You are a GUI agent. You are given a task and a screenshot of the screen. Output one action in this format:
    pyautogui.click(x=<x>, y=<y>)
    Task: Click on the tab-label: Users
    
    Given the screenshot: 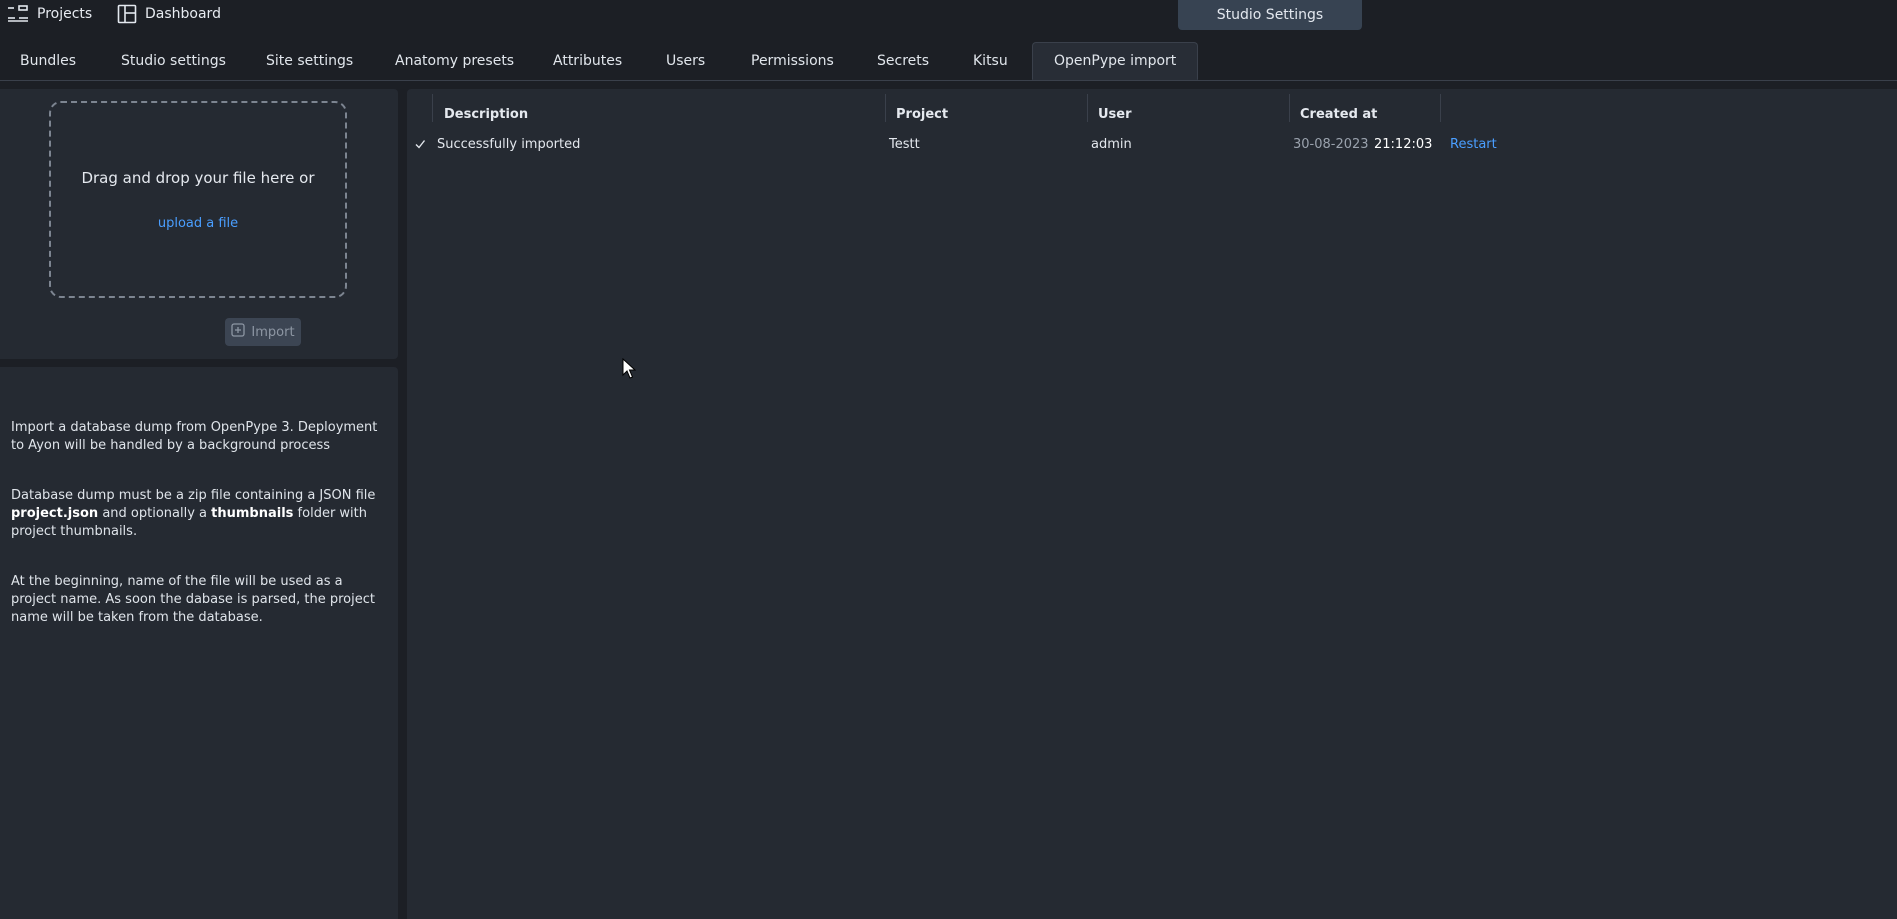 What is the action you would take?
    pyautogui.click(x=686, y=61)
    